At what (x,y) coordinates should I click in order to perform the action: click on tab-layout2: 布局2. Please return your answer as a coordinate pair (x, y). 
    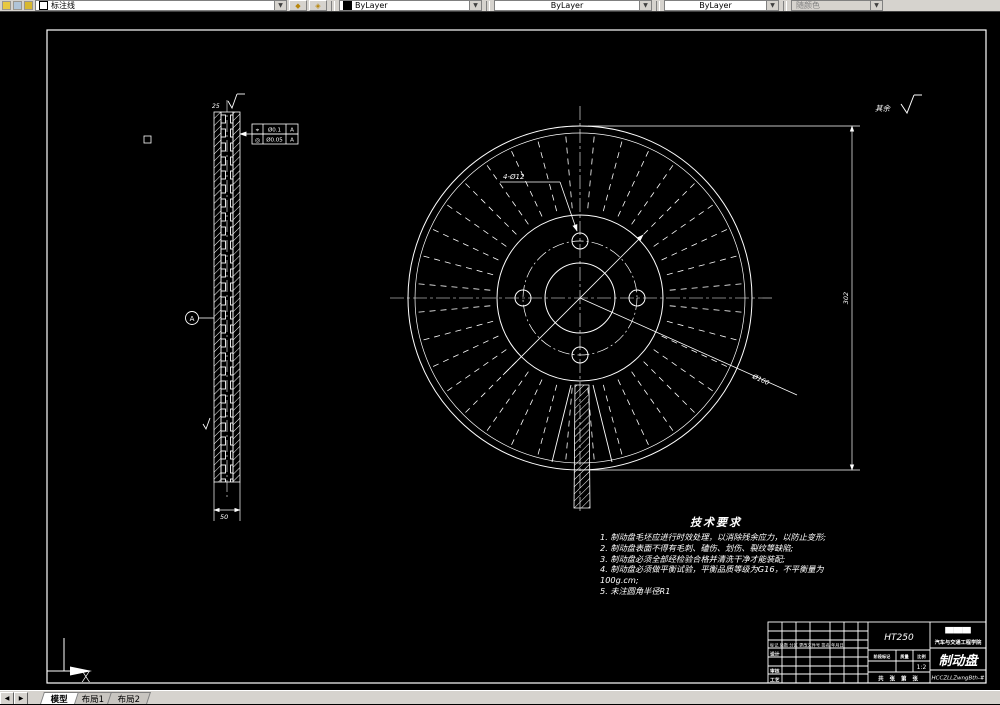
    Looking at the image, I should click on (129, 698).